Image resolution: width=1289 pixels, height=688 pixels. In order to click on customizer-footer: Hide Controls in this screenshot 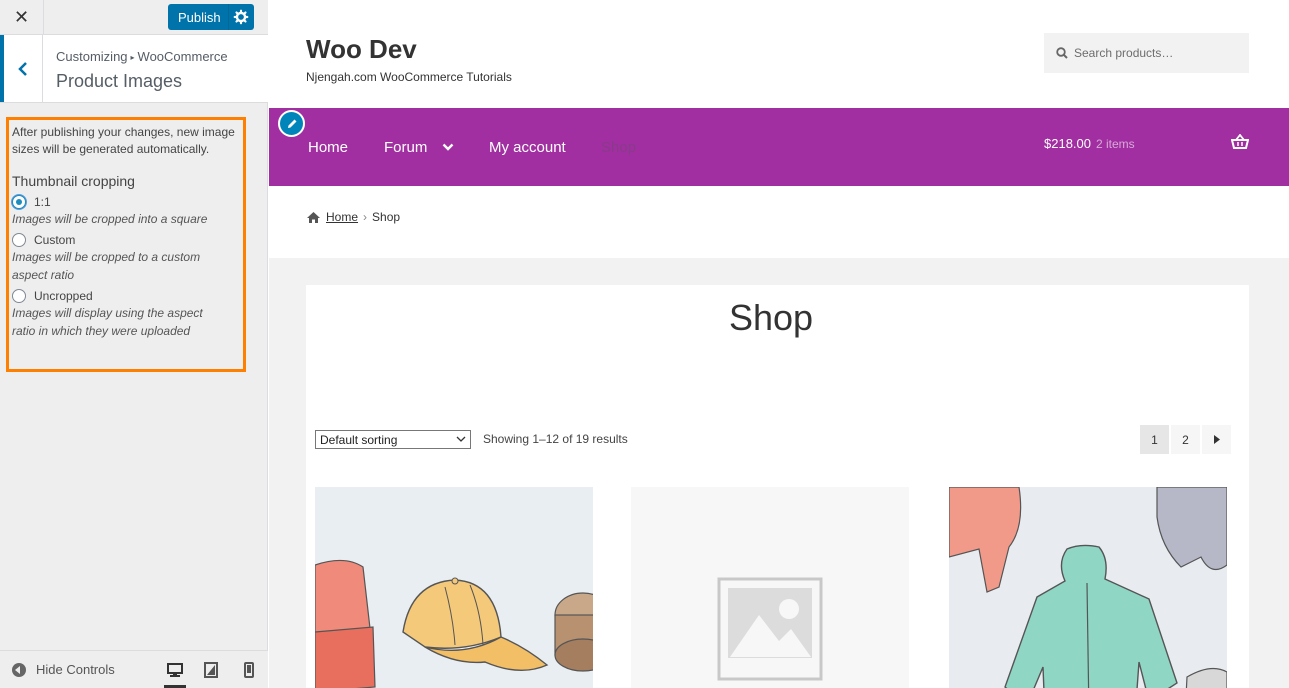, I will do `click(134, 669)`.